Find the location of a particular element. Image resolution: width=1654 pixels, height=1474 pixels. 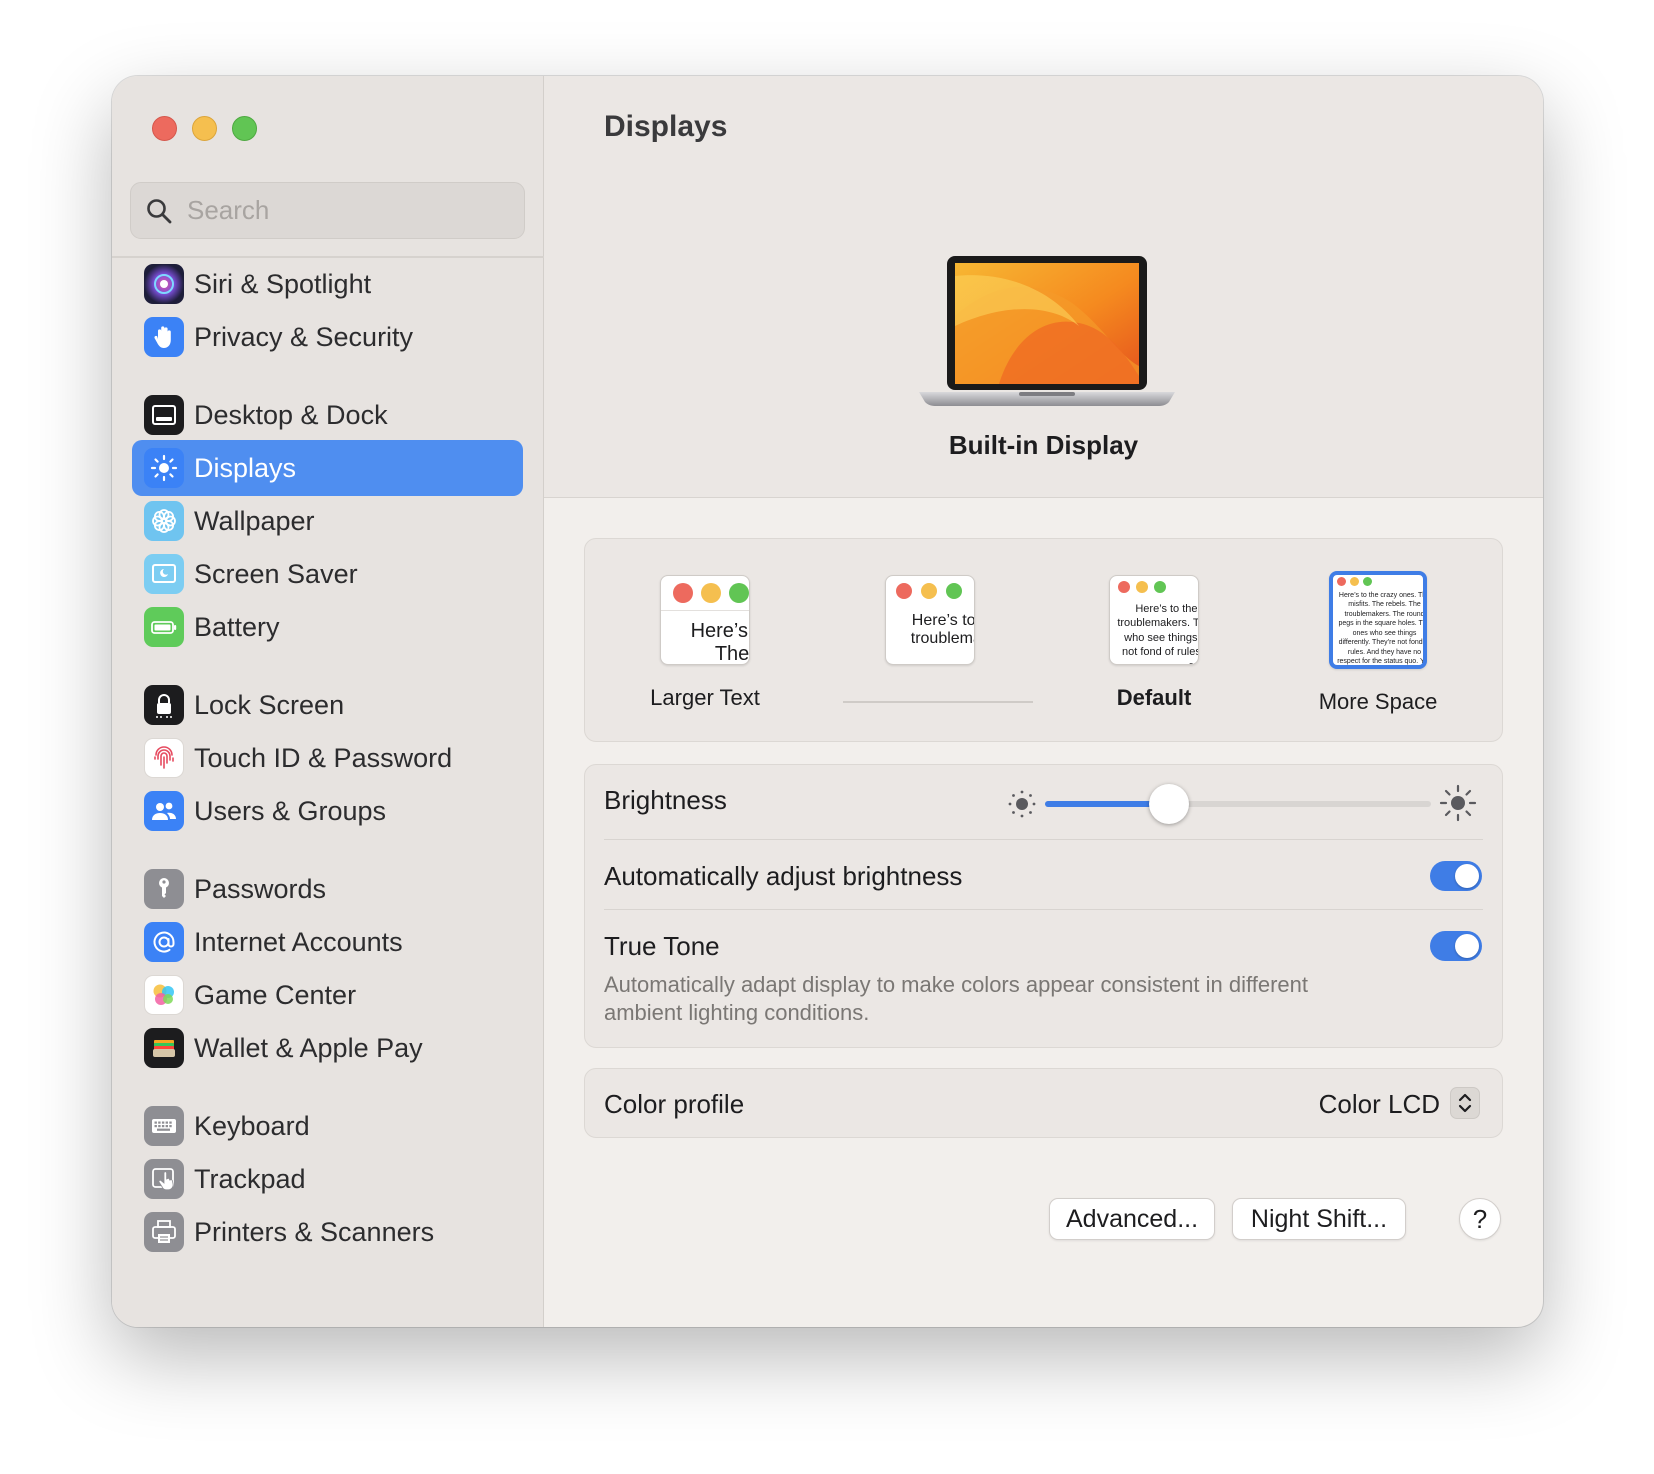

brightness-slider is located at coordinates (1238, 804).